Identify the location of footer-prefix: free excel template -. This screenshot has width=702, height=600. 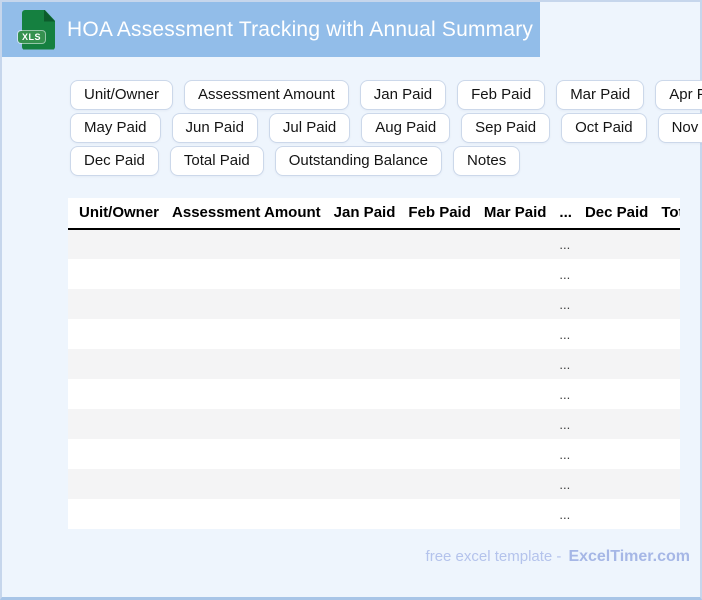
(493, 556).